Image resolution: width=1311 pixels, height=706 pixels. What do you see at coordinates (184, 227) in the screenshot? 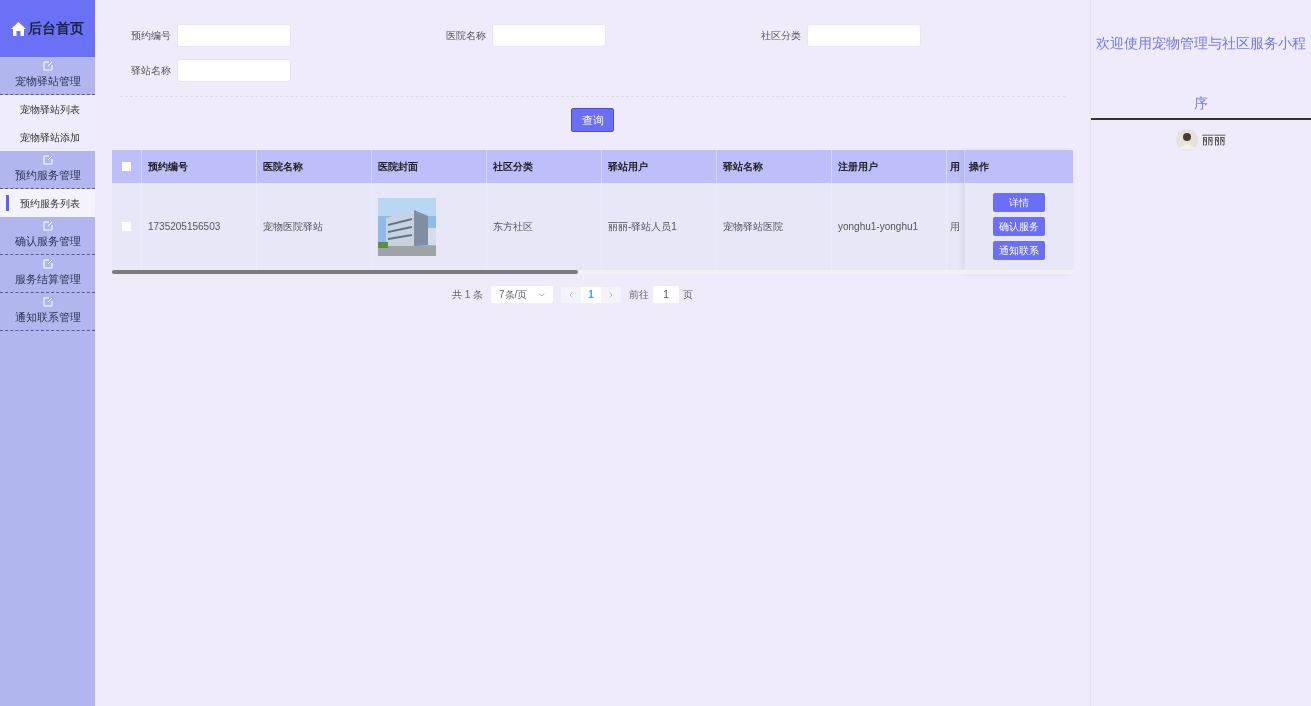
I see `table-cell-text: 1735205156503` at bounding box center [184, 227].